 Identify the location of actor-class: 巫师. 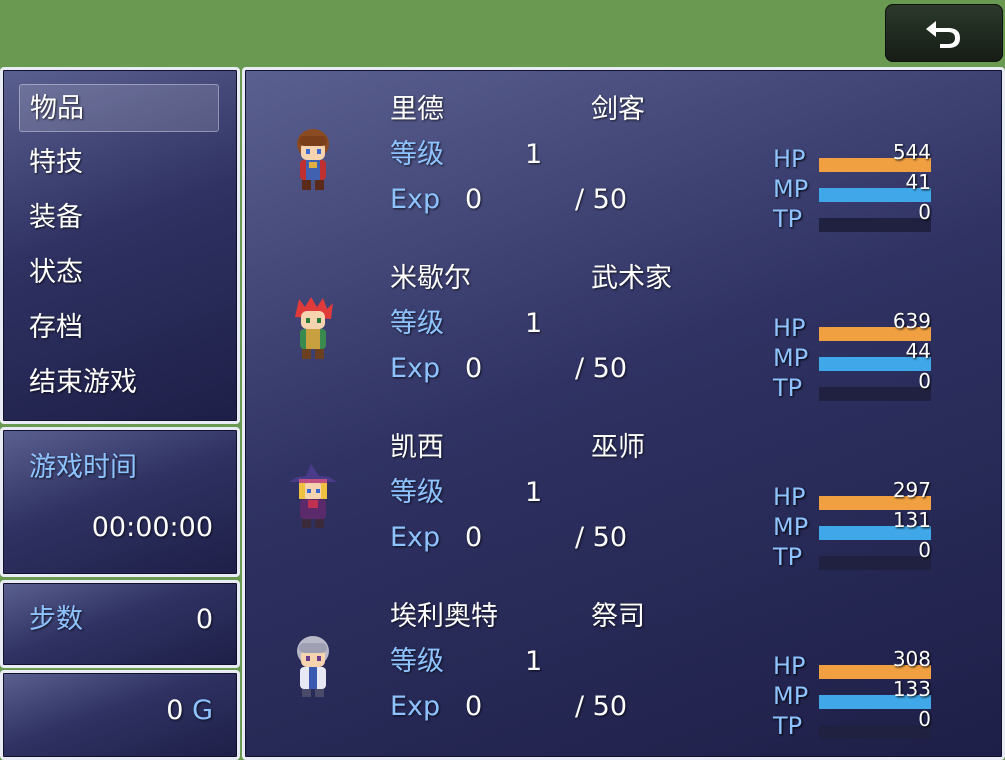
(618, 447).